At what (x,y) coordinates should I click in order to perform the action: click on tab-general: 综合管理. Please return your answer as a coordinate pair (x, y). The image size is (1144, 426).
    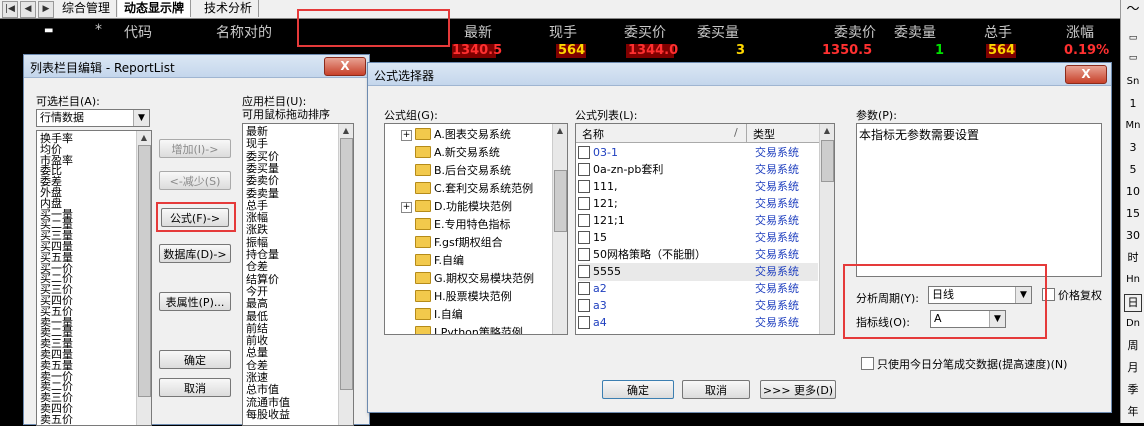
    Looking at the image, I should click on (87, 8).